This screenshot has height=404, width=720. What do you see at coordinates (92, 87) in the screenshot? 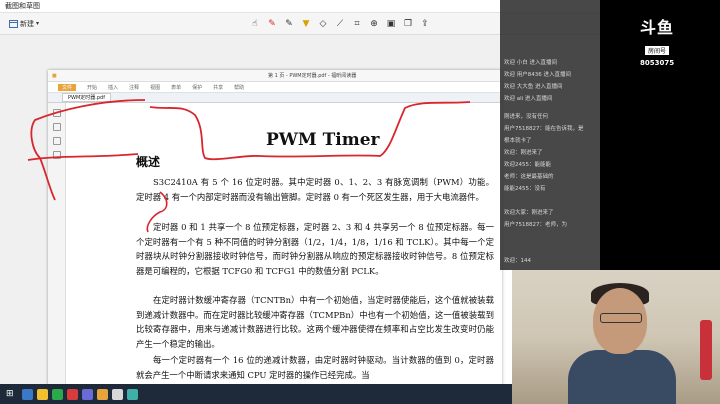
I see `menu-home: 开始` at bounding box center [92, 87].